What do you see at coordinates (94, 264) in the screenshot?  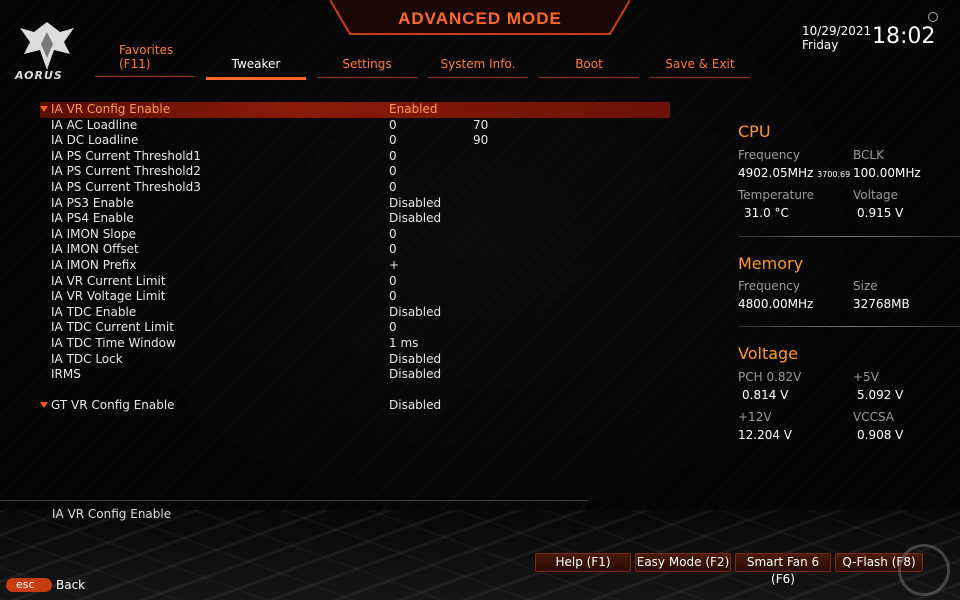 I see `setting-label: IA IMON Prefix` at bounding box center [94, 264].